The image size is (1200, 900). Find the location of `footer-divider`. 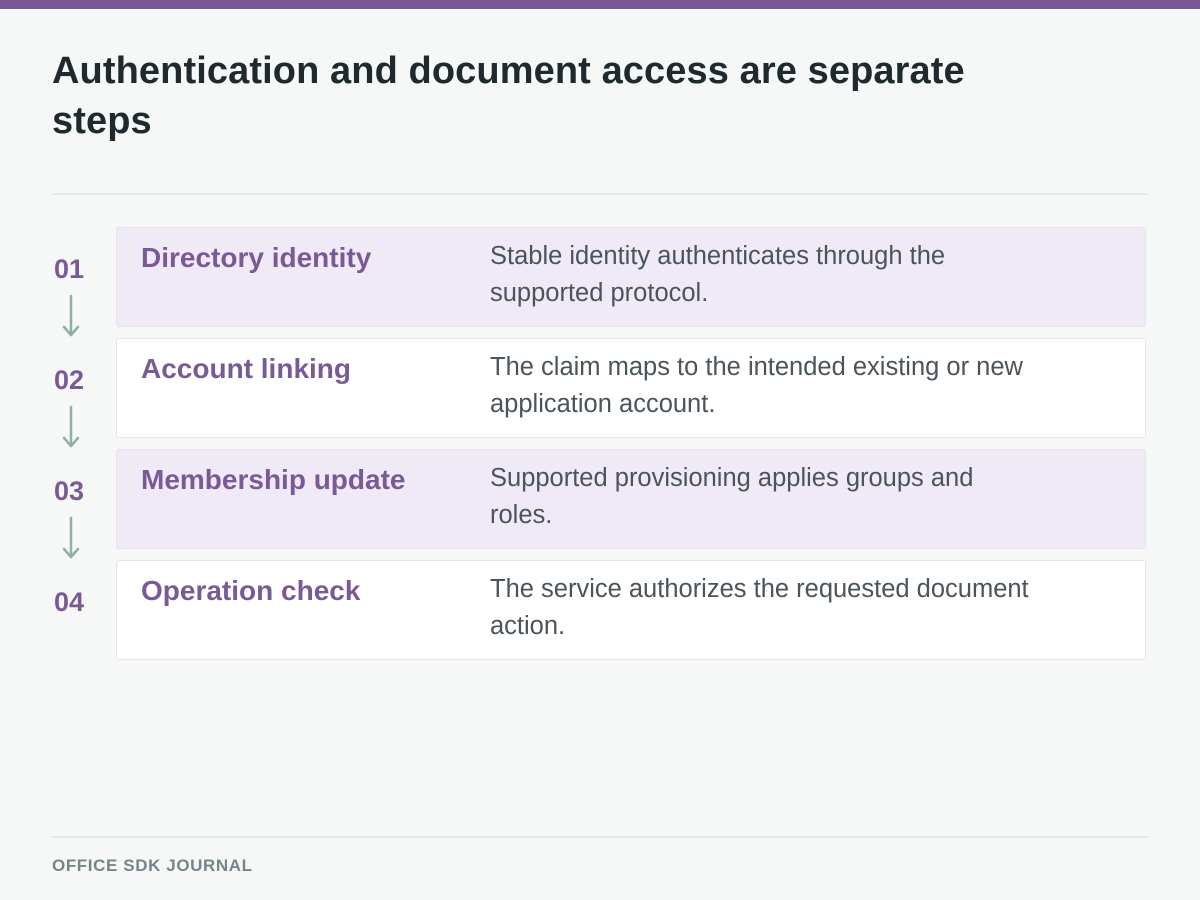

footer-divider is located at coordinates (600, 837).